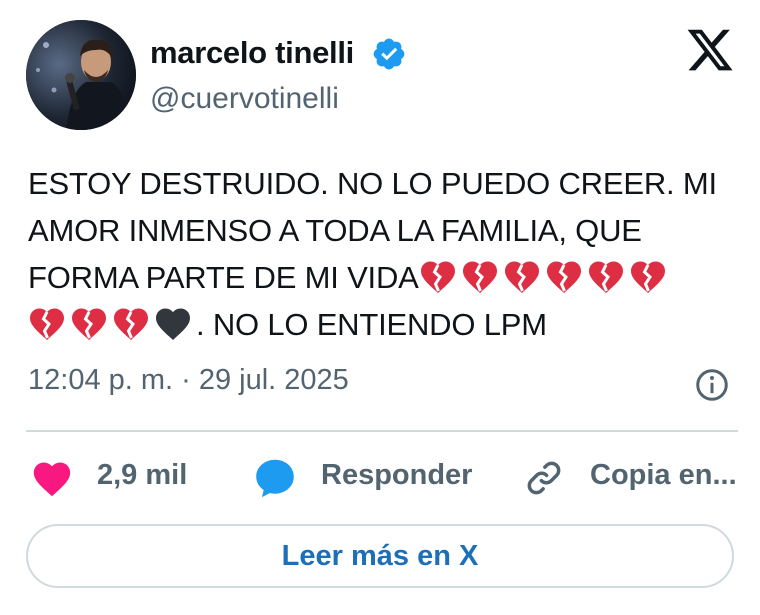 The image size is (760, 615). Describe the element at coordinates (188, 380) in the screenshot. I see `tweet-timestamp: 12:04 p. m. · 29 jul. 2025` at that location.